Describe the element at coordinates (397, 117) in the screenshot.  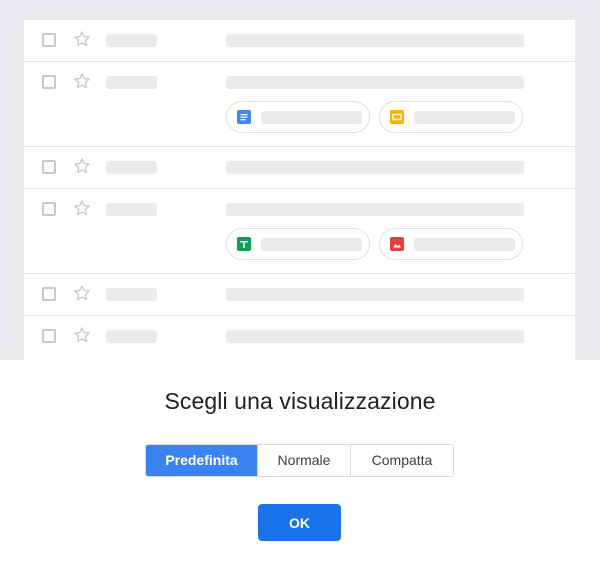
I see `slides-icon` at that location.